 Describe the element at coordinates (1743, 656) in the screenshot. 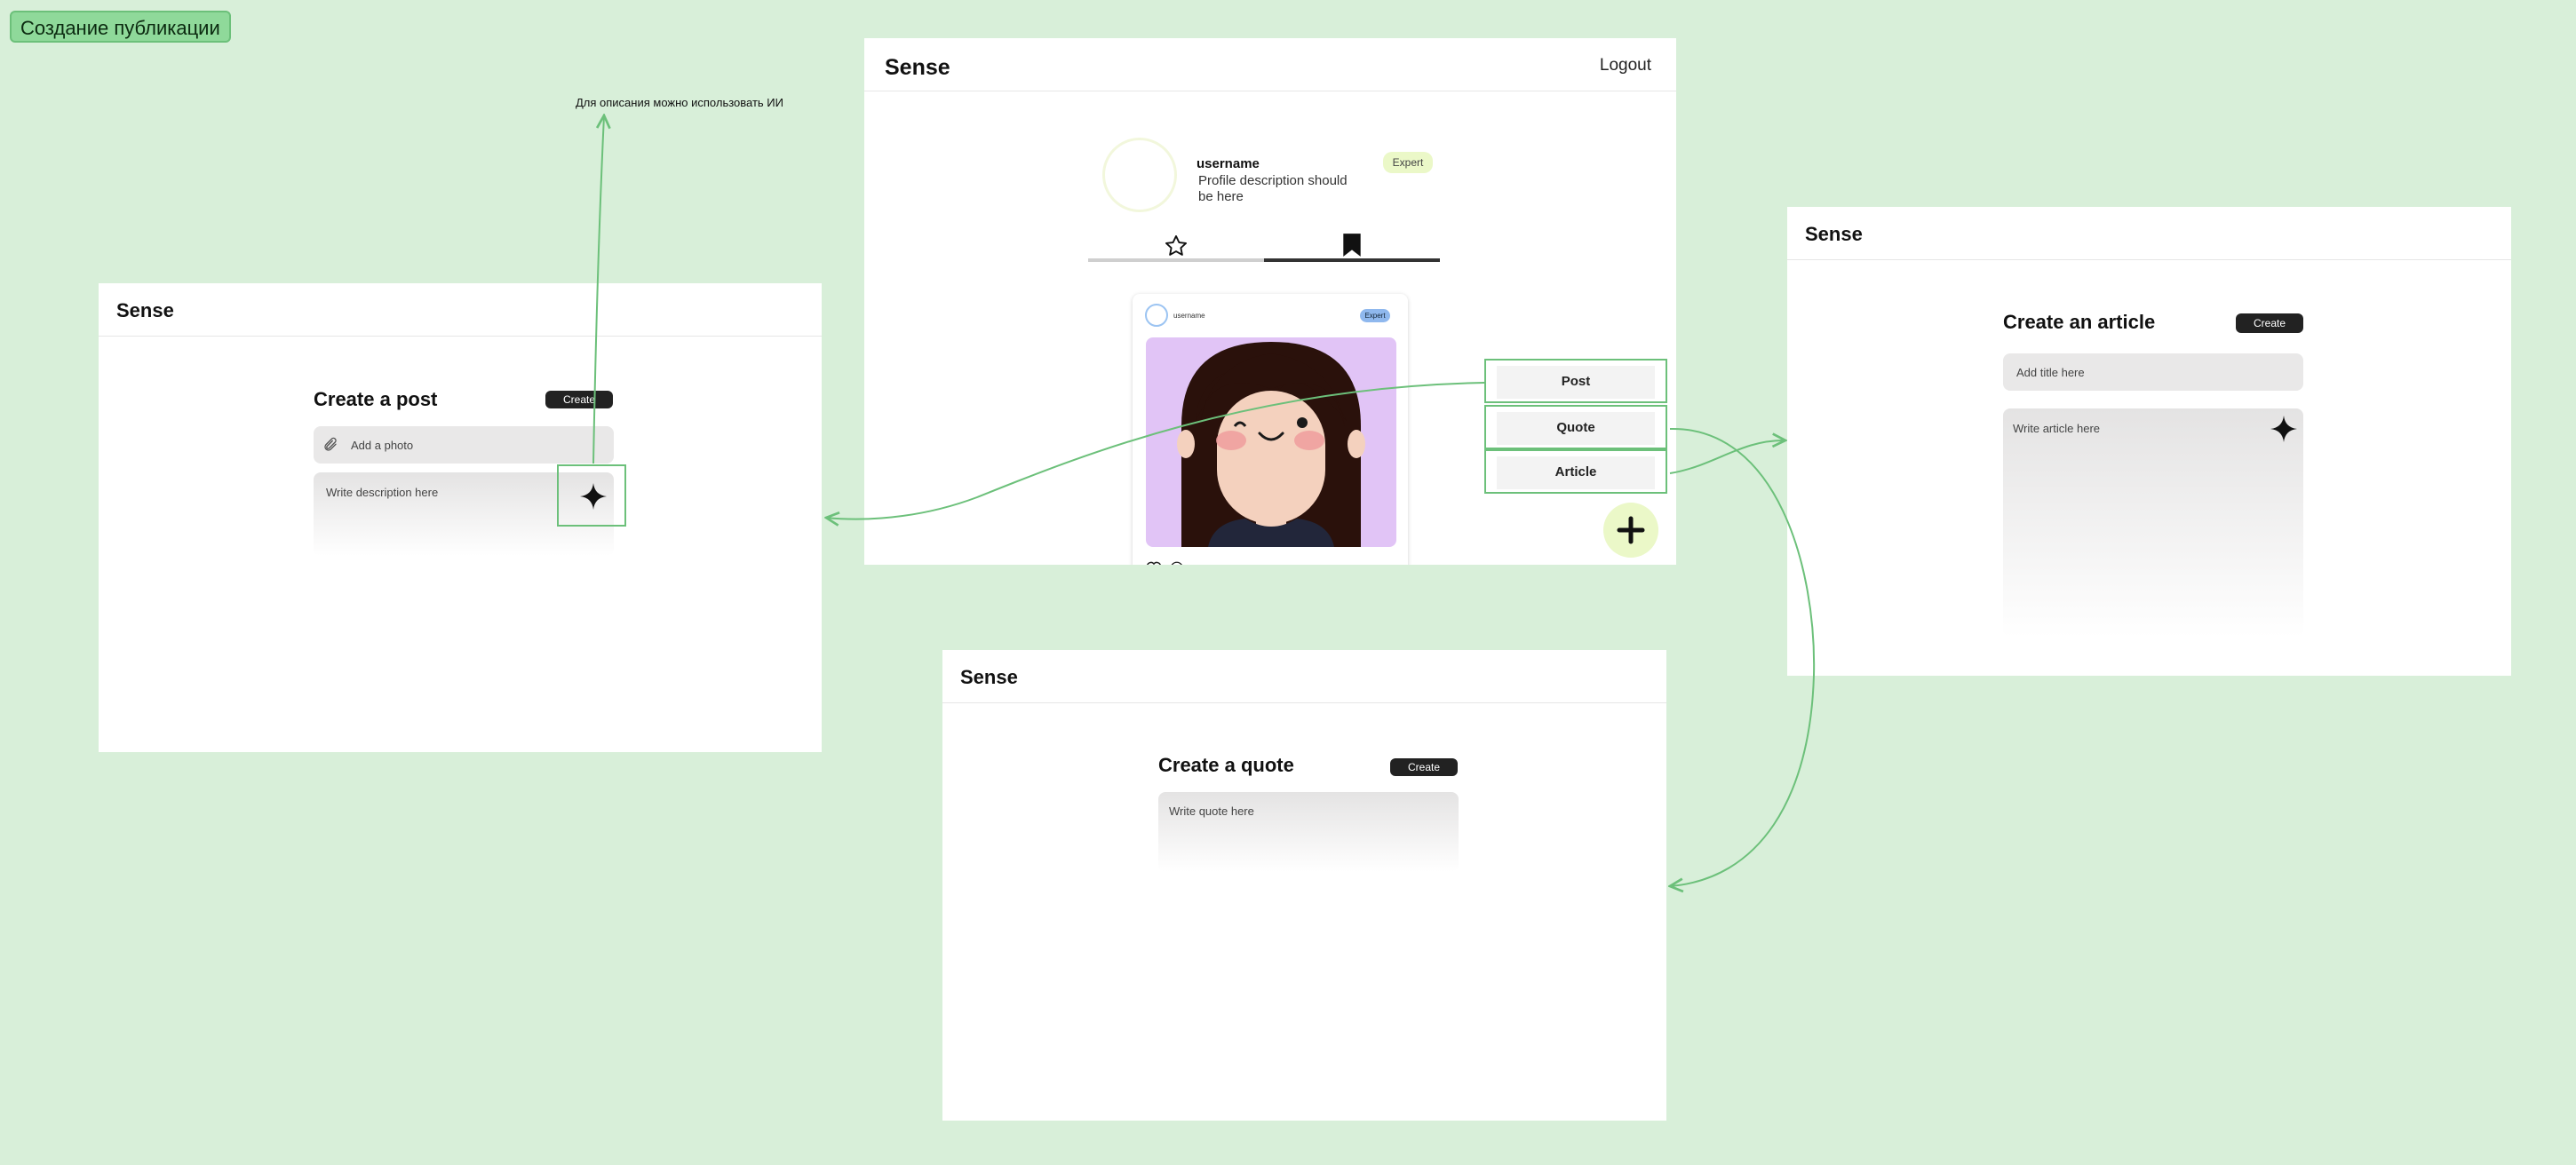

I see `connector-quote` at that location.